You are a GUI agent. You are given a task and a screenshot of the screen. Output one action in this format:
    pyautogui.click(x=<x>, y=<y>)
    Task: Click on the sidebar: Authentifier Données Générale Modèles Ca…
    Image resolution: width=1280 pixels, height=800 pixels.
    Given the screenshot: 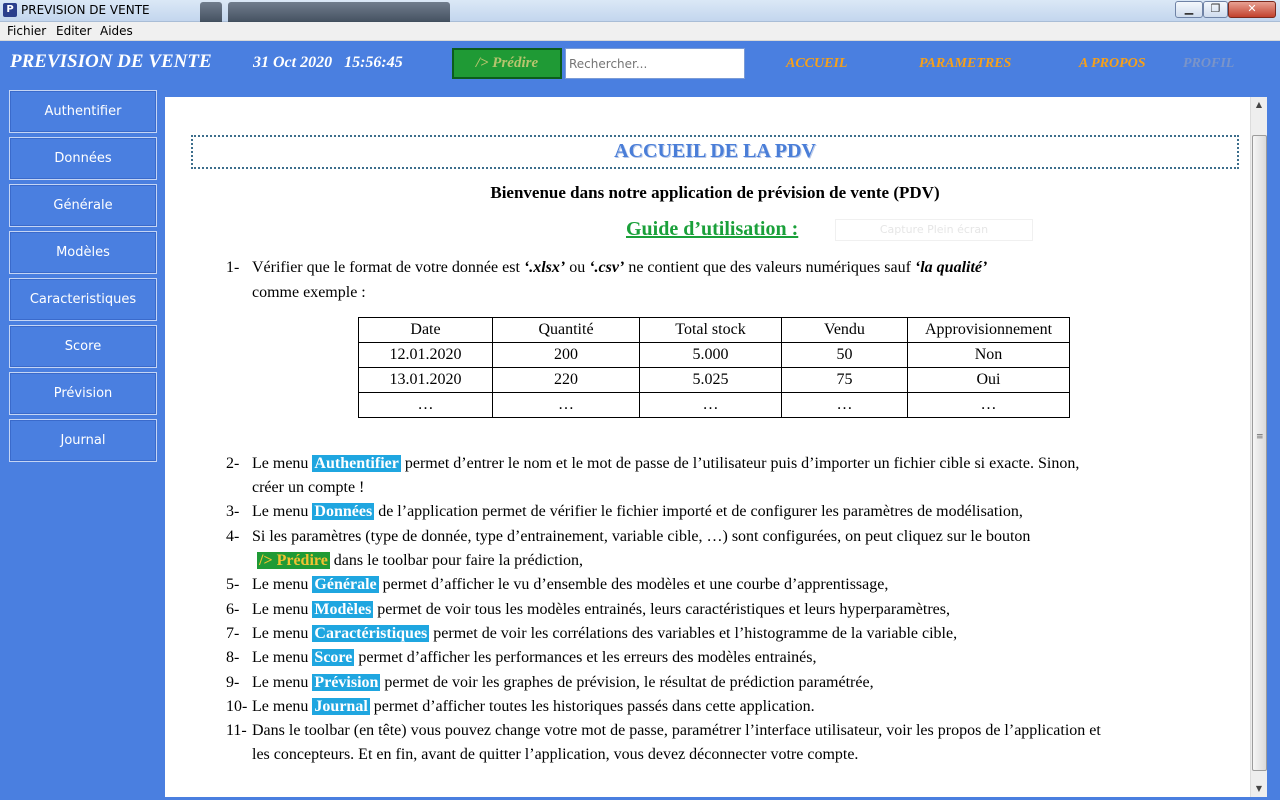 What is the action you would take?
    pyautogui.click(x=82, y=441)
    